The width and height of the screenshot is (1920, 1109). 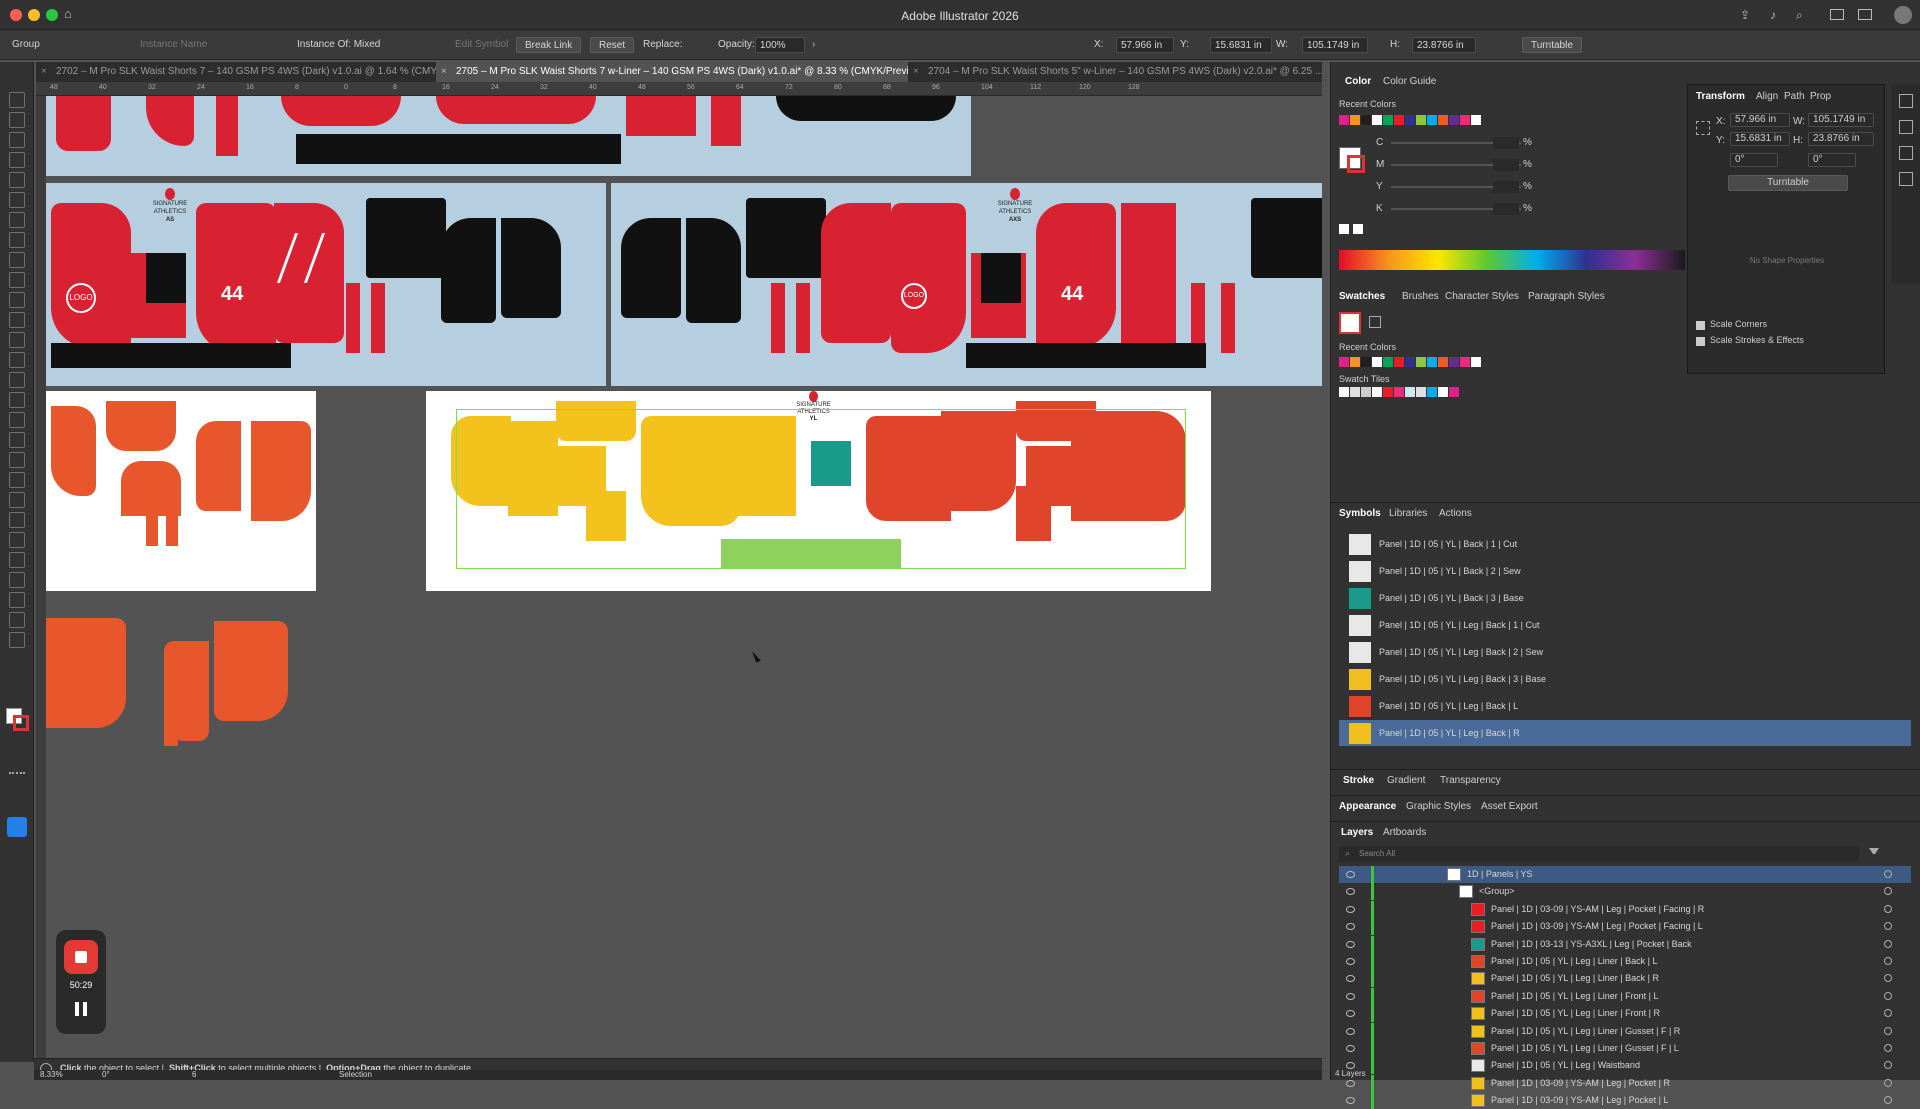 I want to click on tp-y-input: 15.6831 in, so click(x=1760, y=139).